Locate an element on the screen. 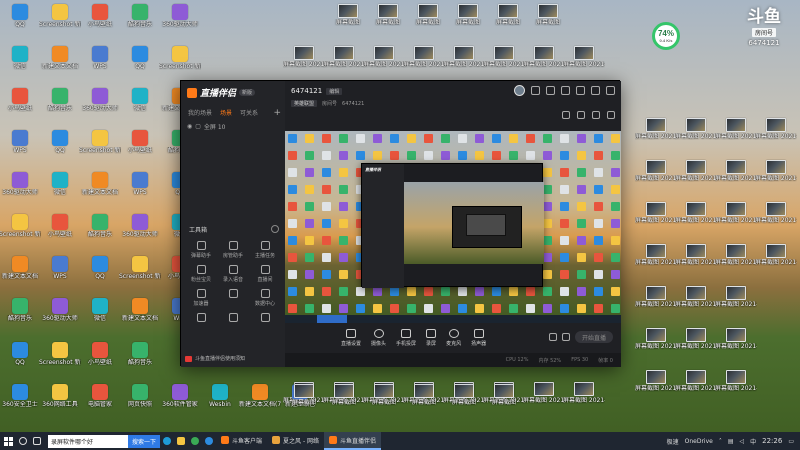  tool-export is located at coordinates (233, 298).